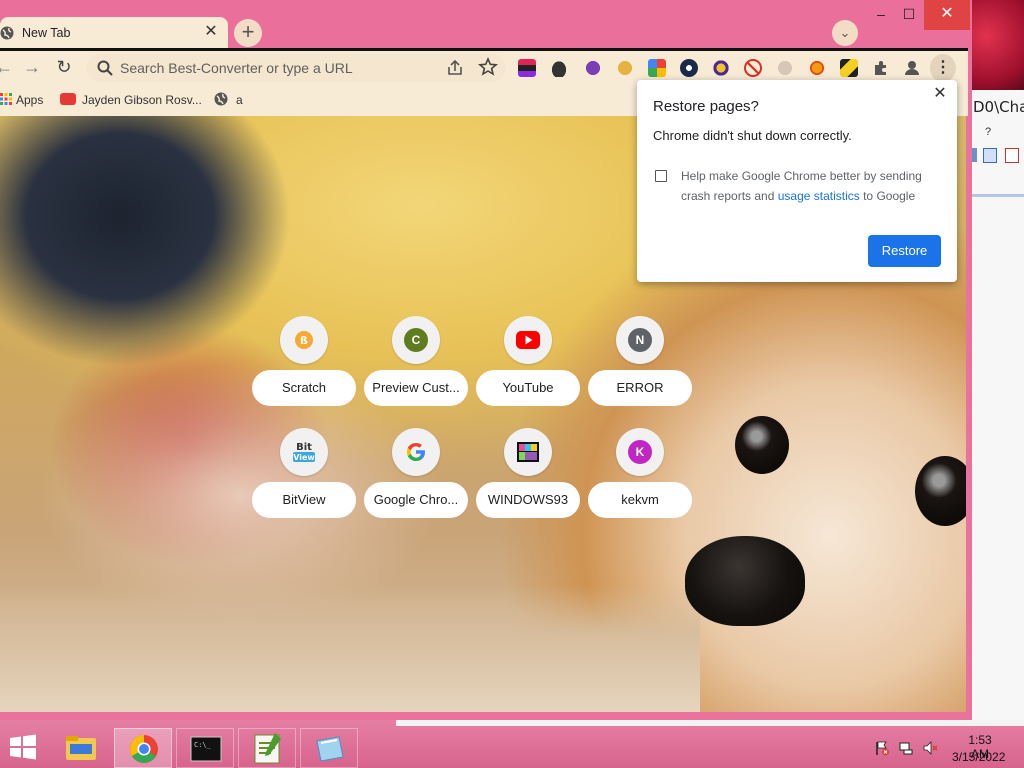 This screenshot has width=1024, height=768. I want to click on shortcut-bitview: BitView, so click(304, 500).